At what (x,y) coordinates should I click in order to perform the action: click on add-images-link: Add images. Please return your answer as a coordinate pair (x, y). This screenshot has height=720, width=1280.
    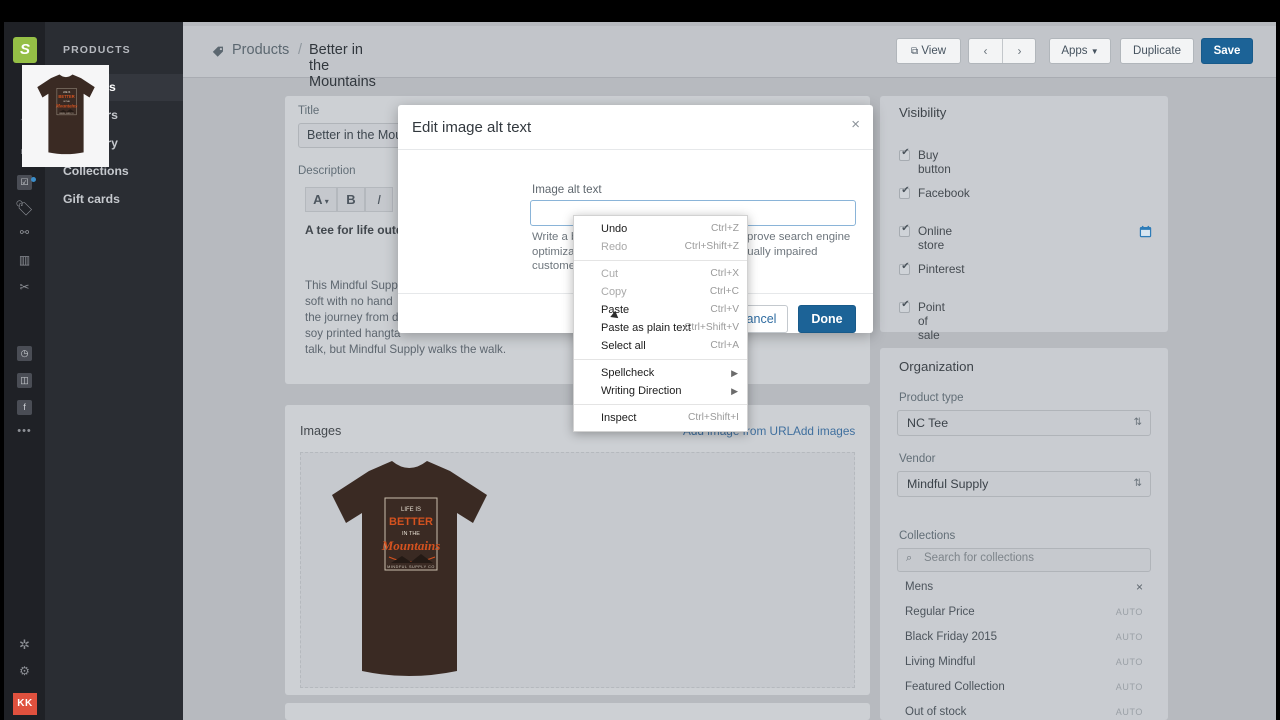
    Looking at the image, I should click on (824, 431).